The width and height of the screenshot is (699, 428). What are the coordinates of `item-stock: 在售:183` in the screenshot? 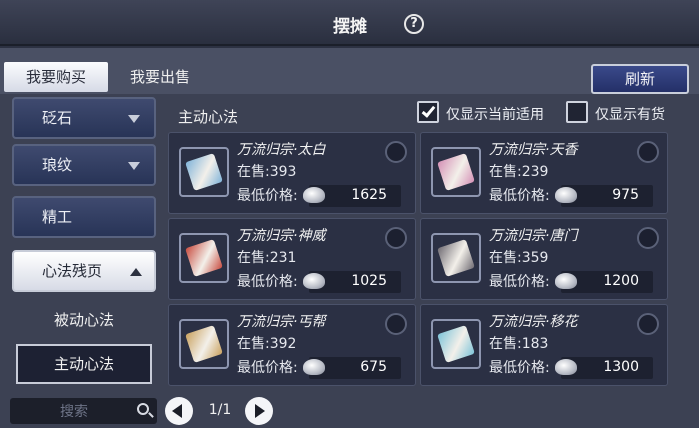 It's located at (518, 343).